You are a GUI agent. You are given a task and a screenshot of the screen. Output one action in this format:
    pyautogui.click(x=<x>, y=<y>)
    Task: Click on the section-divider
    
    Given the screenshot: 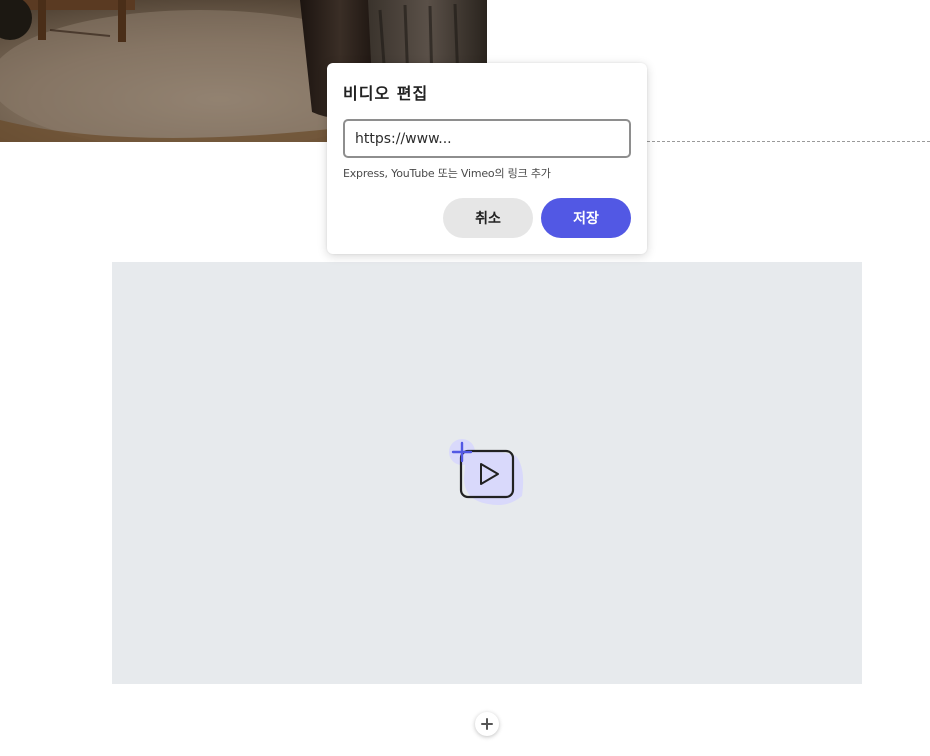 What is the action you would take?
    pyautogui.click(x=788, y=141)
    